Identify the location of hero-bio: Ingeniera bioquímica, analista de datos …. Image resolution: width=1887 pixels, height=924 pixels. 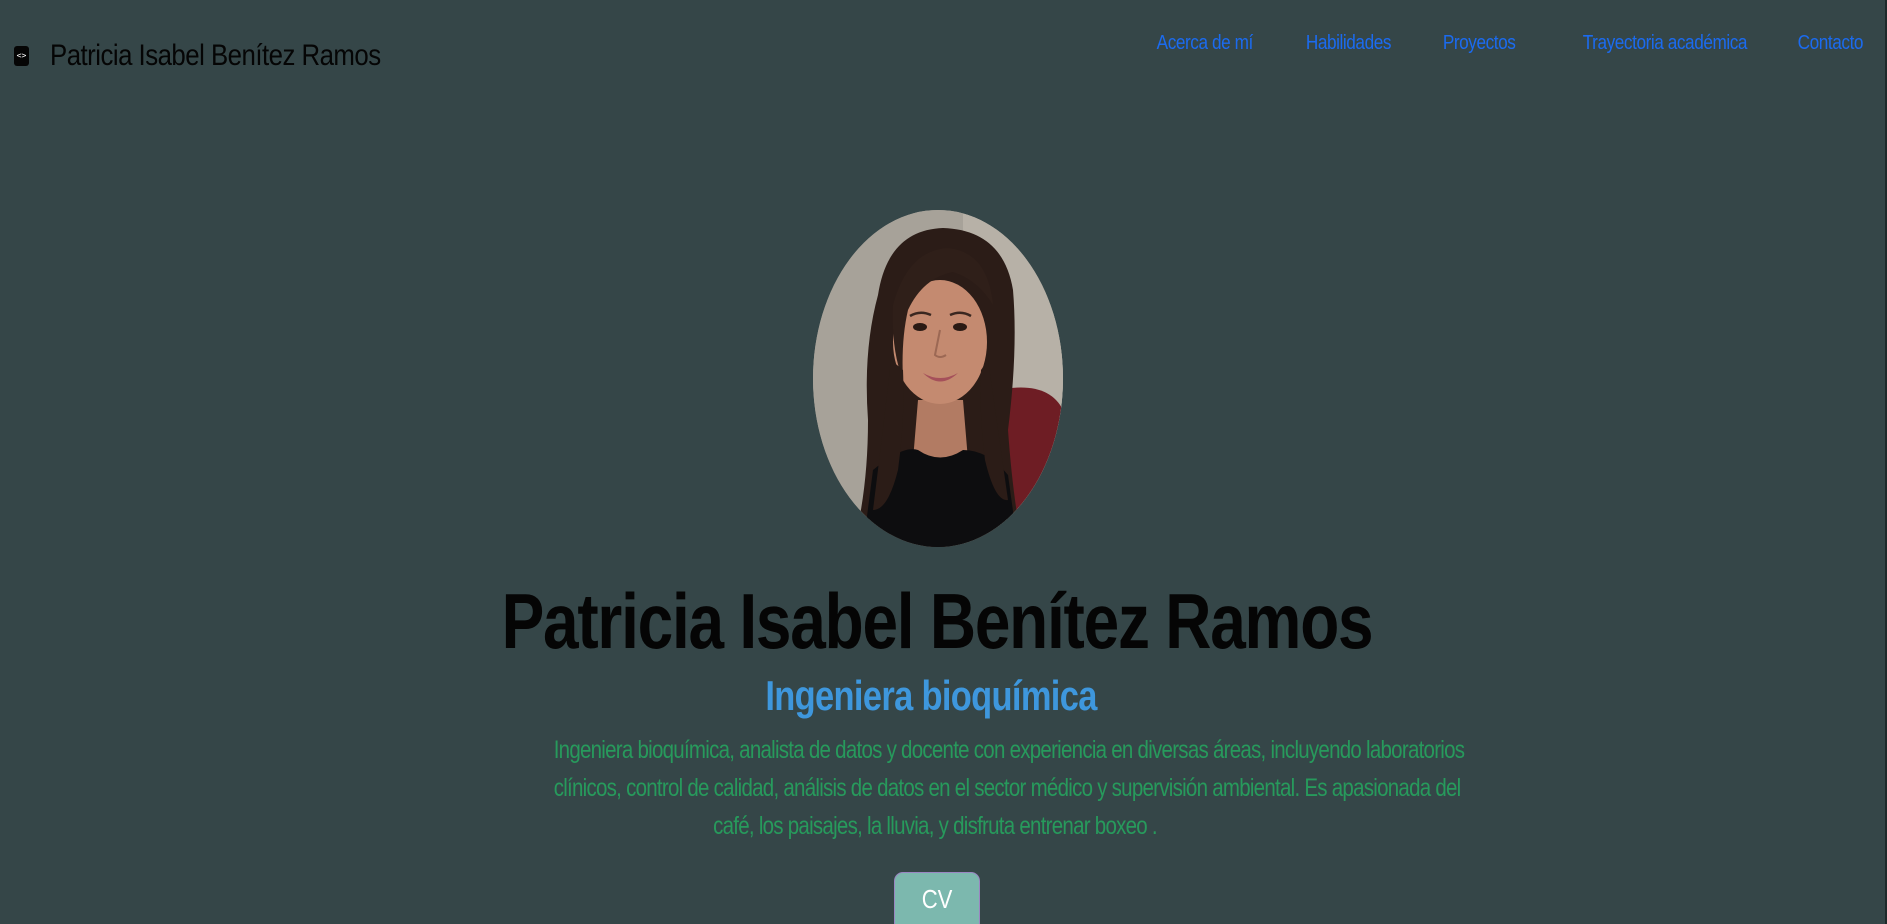
(967, 788).